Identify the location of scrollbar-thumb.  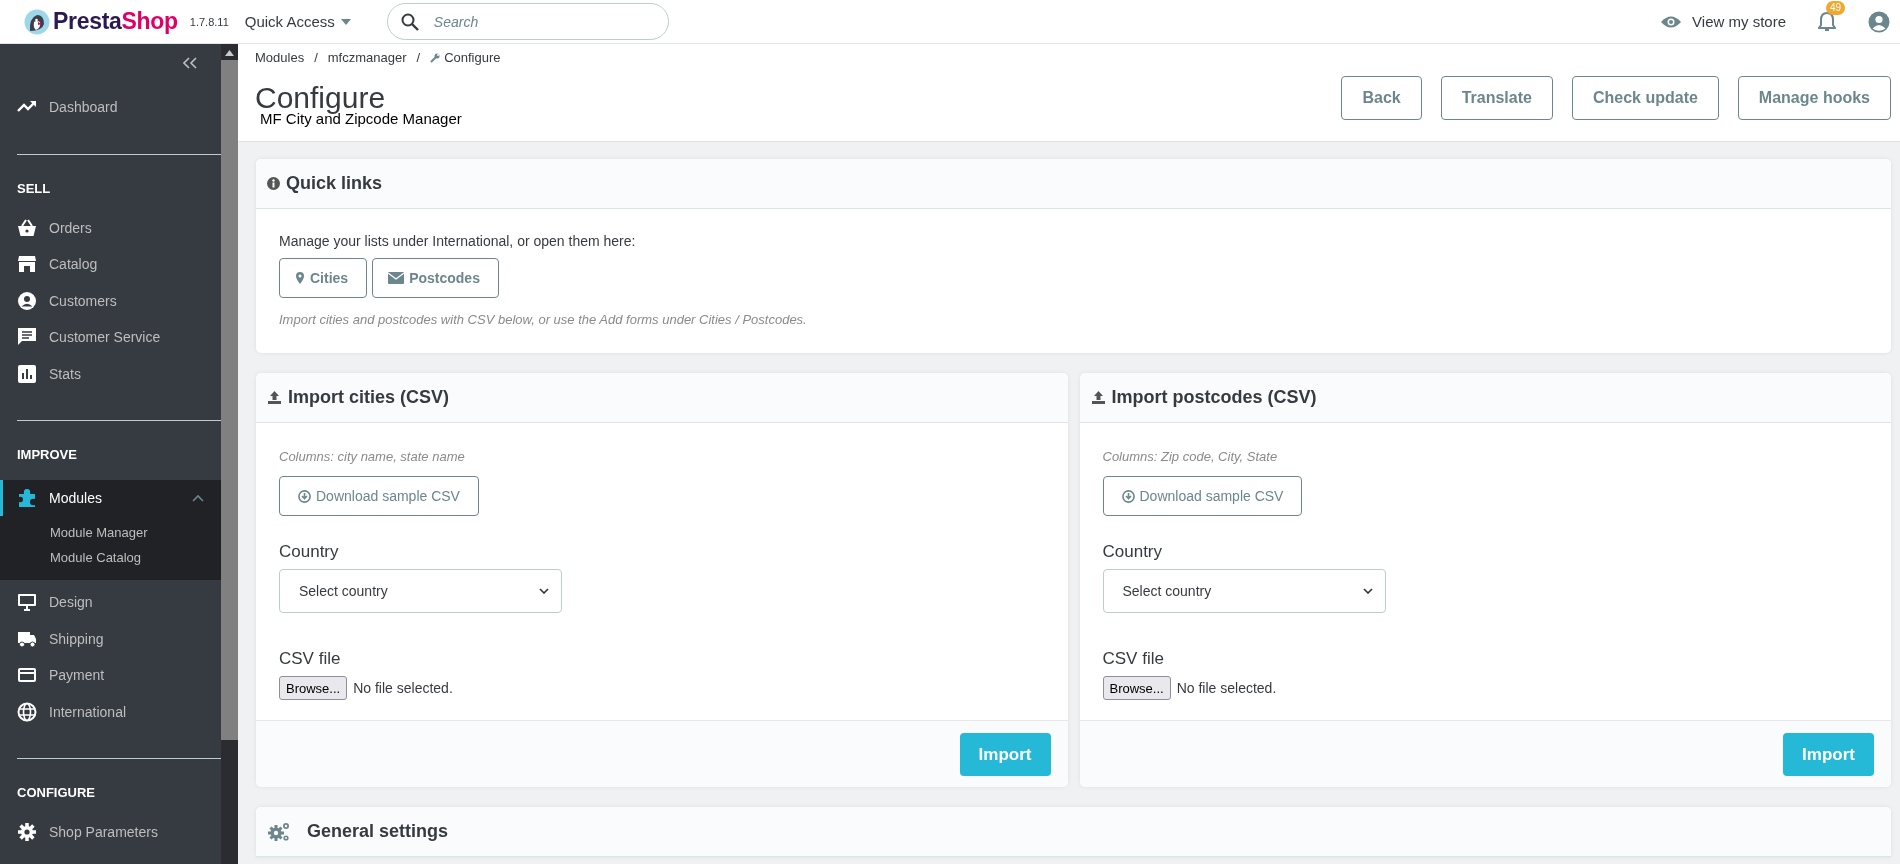
(229, 400).